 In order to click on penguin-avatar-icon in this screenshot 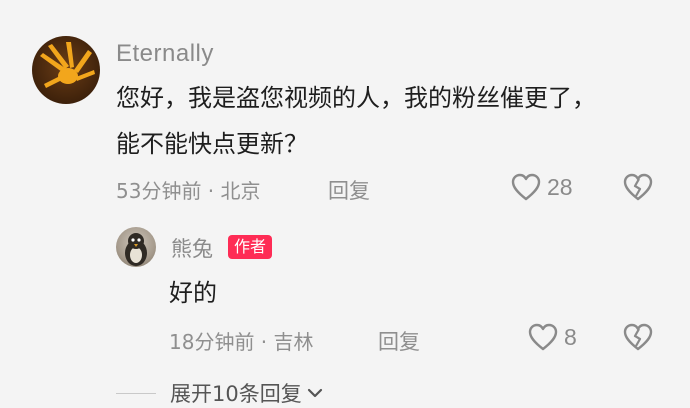, I will do `click(136, 249)`.